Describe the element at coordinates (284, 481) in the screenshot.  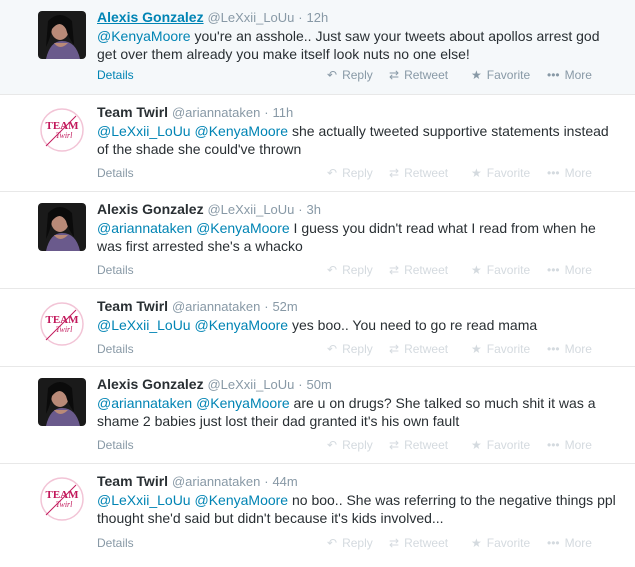
I see `tweet-timestamp: 44m` at that location.